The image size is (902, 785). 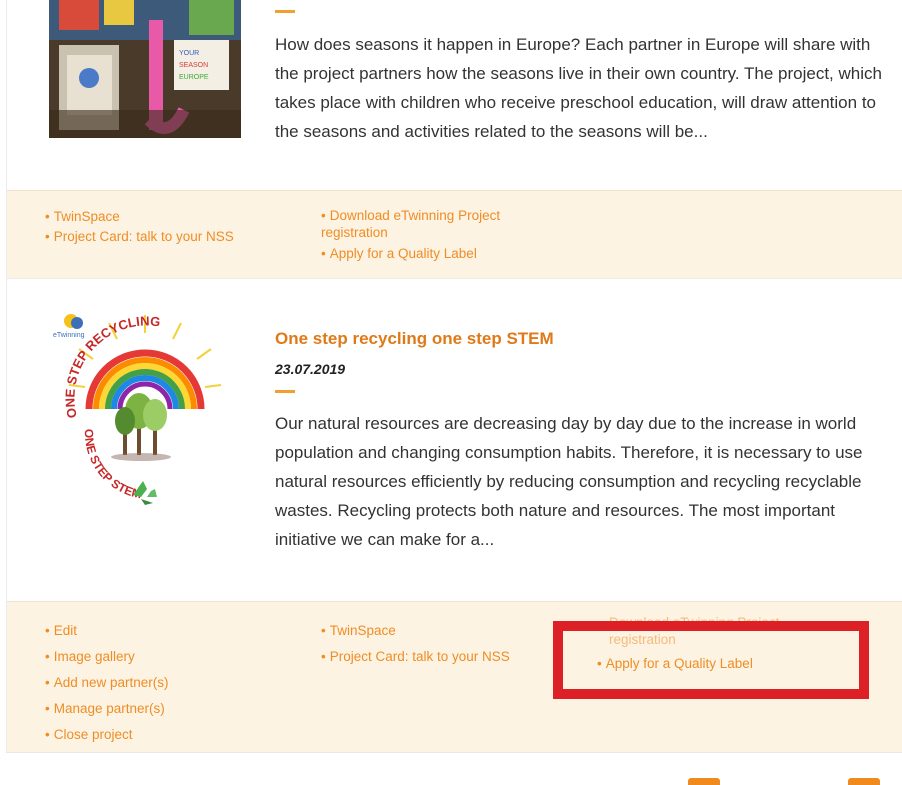 I want to click on link-edit: • Edit, so click(x=107, y=631).